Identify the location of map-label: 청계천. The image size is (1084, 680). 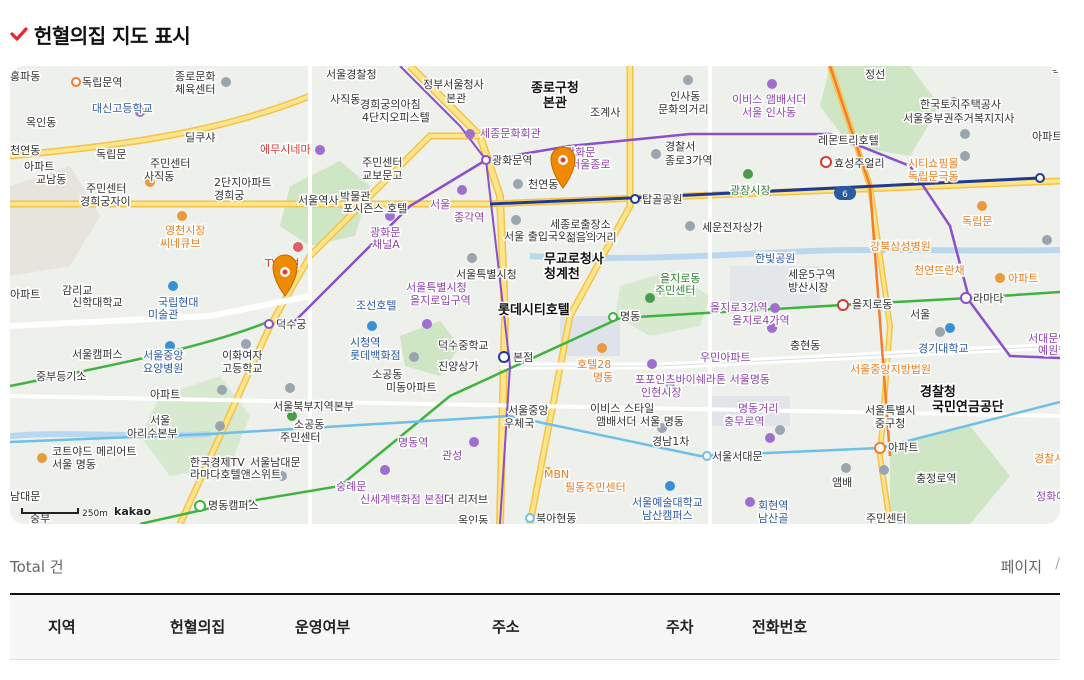
(562, 274).